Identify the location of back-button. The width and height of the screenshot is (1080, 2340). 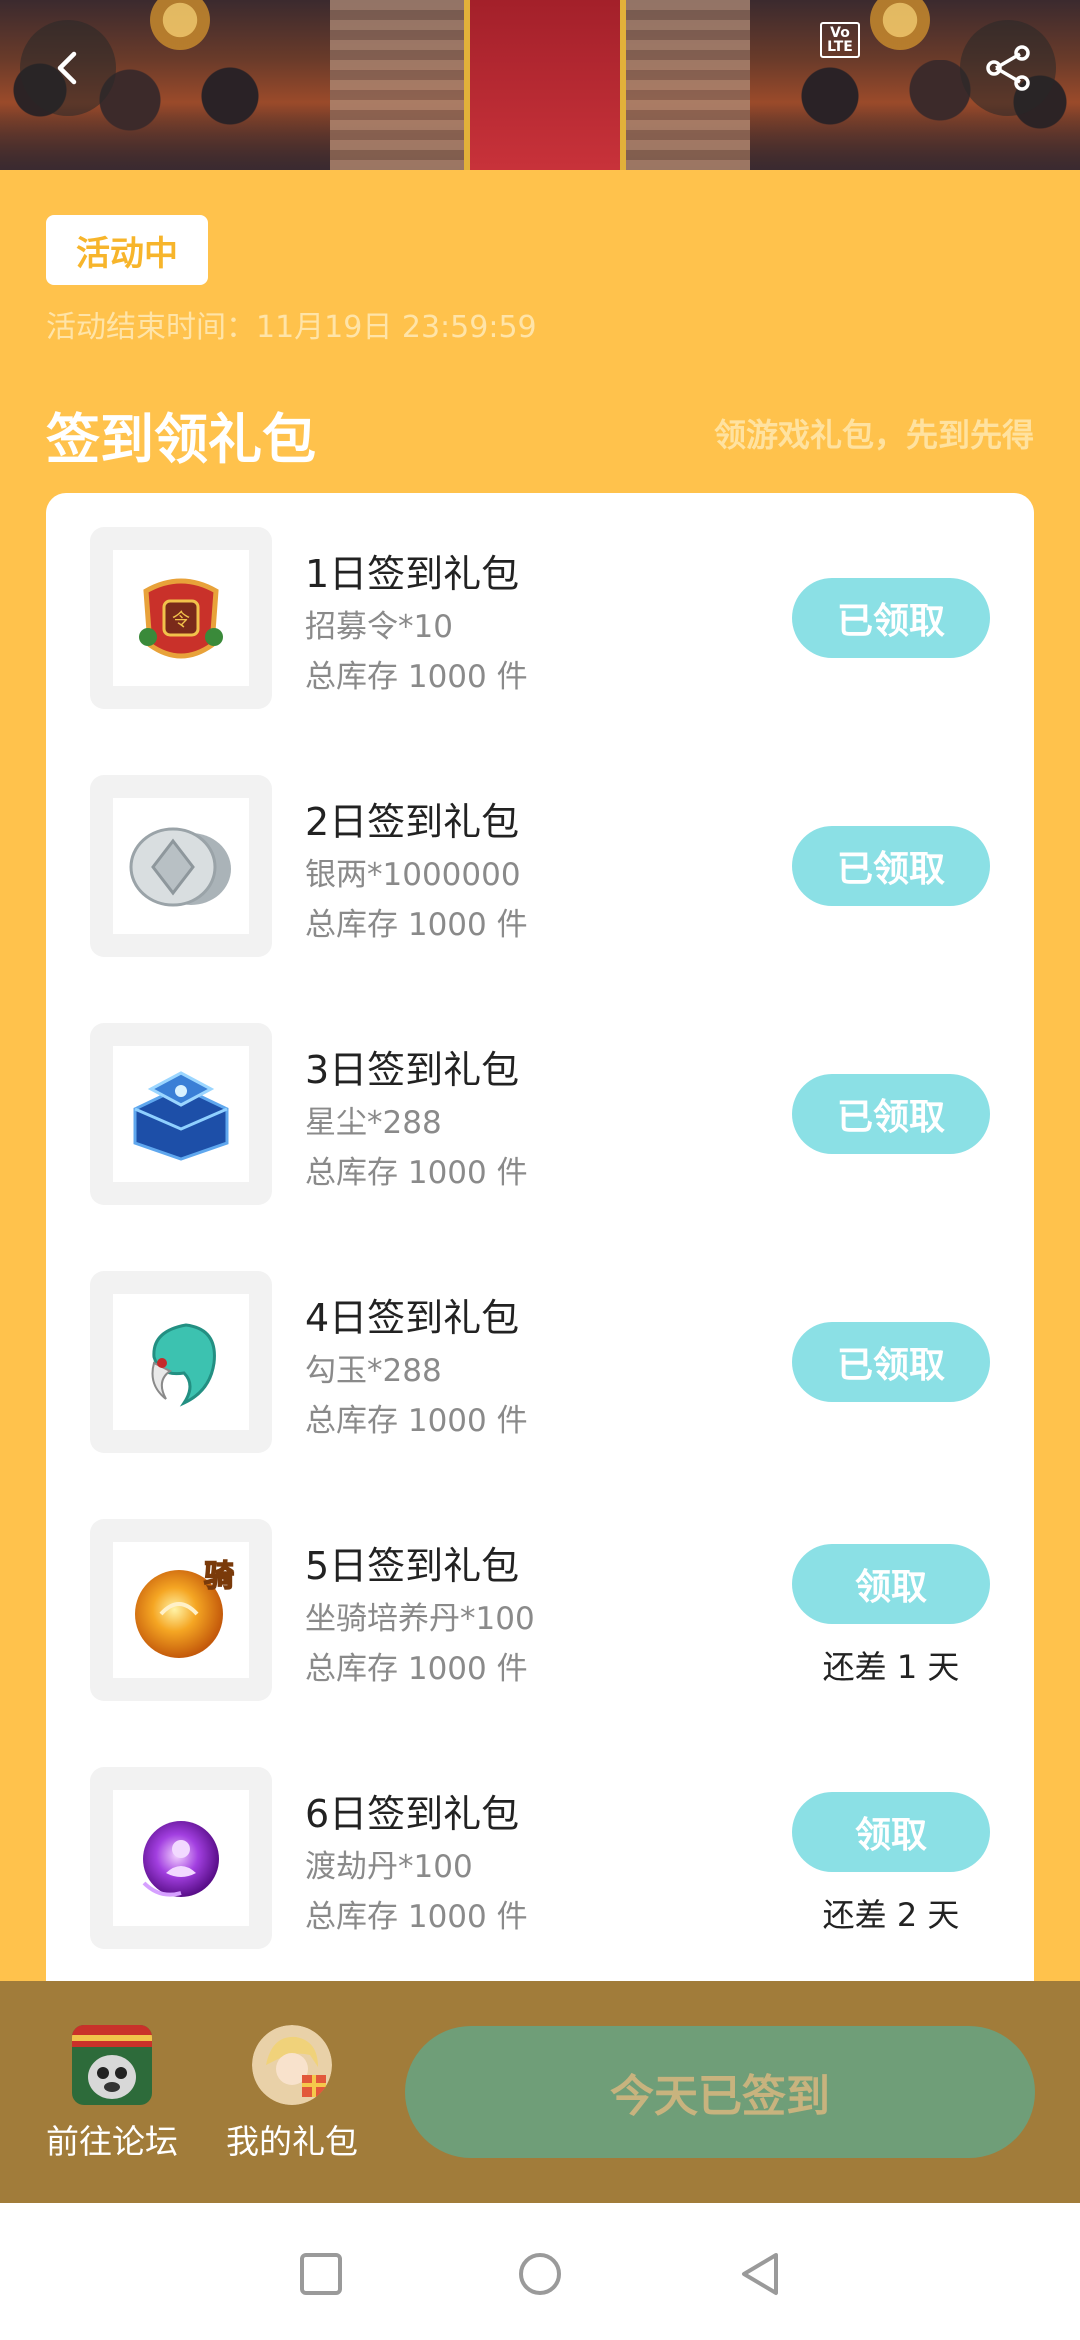
(68, 68).